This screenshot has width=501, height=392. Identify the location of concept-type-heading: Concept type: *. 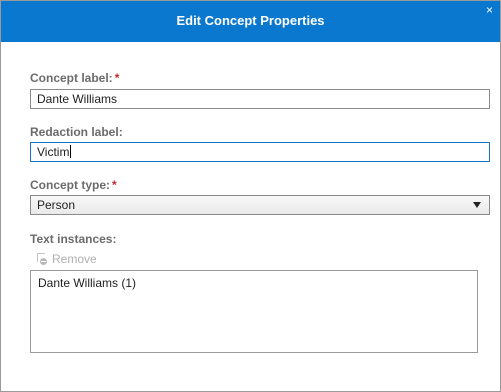
(73, 185).